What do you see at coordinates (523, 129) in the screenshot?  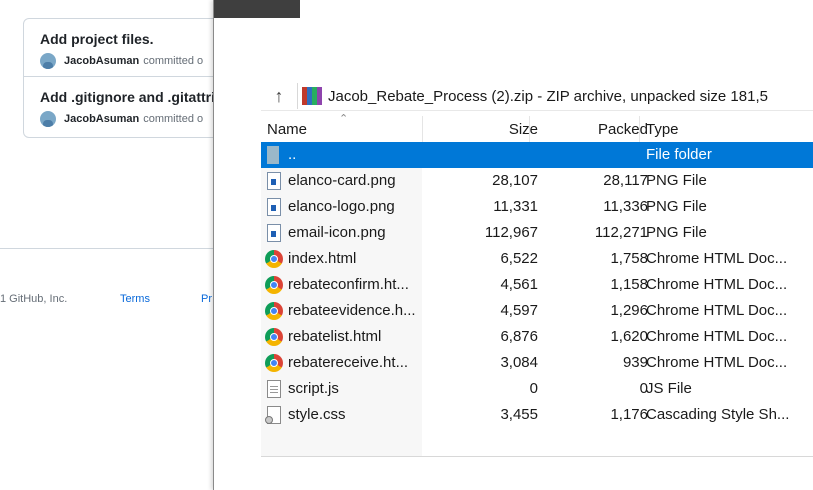 I see `column-header-size: Size` at bounding box center [523, 129].